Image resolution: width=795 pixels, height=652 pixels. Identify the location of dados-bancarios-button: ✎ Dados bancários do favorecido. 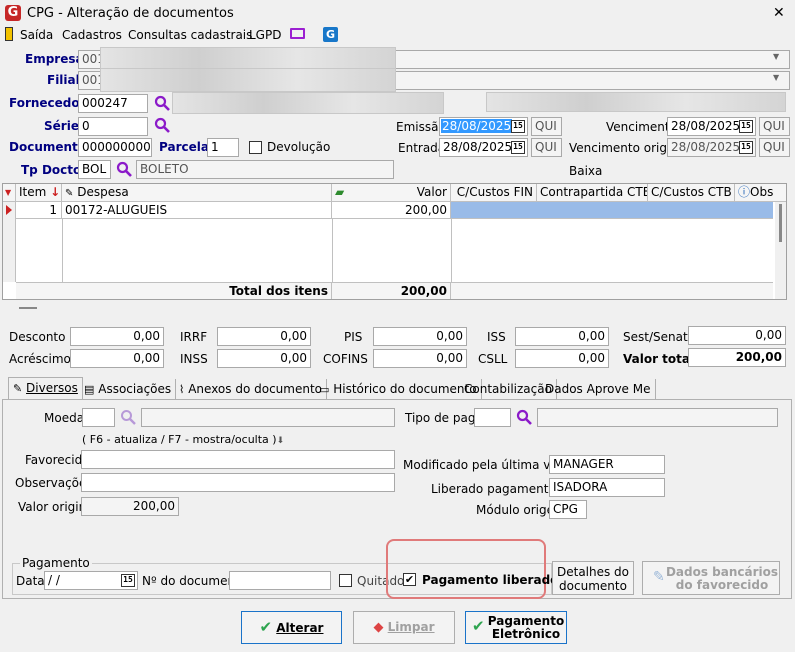
(711, 578).